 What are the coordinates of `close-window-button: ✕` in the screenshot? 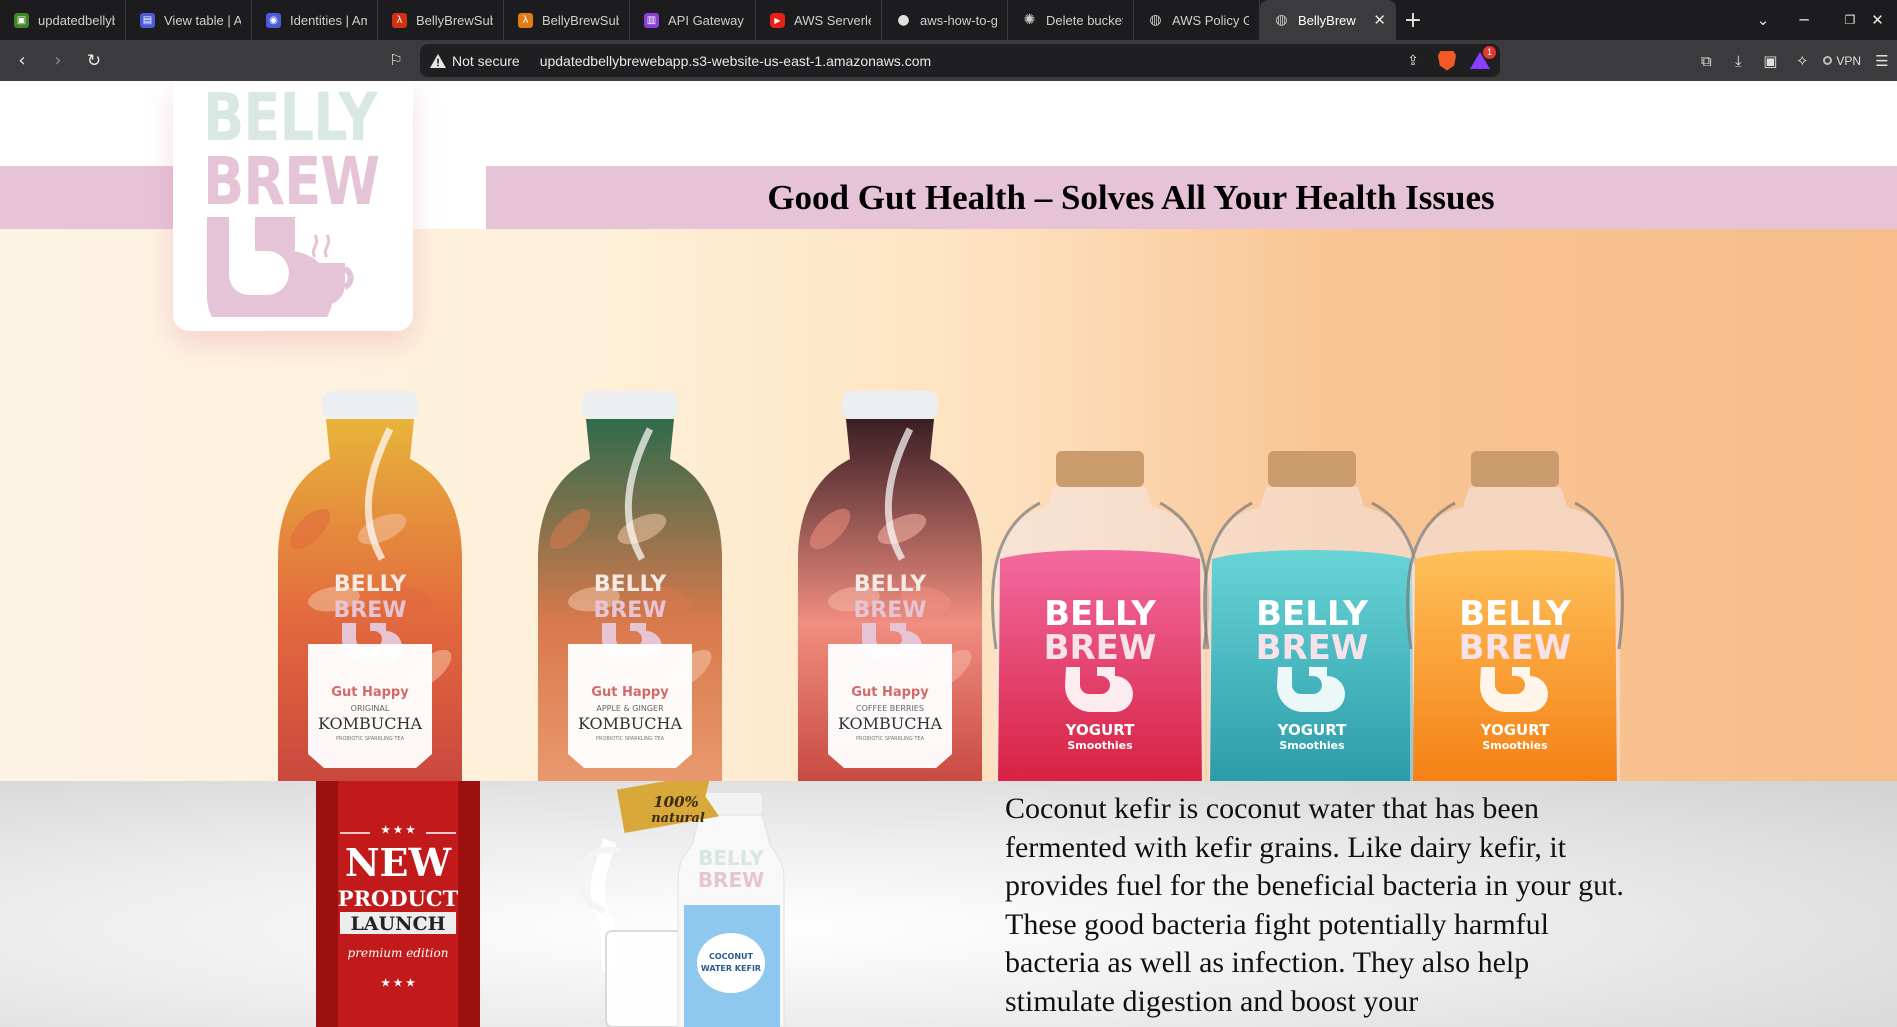 It's located at (1877, 20).